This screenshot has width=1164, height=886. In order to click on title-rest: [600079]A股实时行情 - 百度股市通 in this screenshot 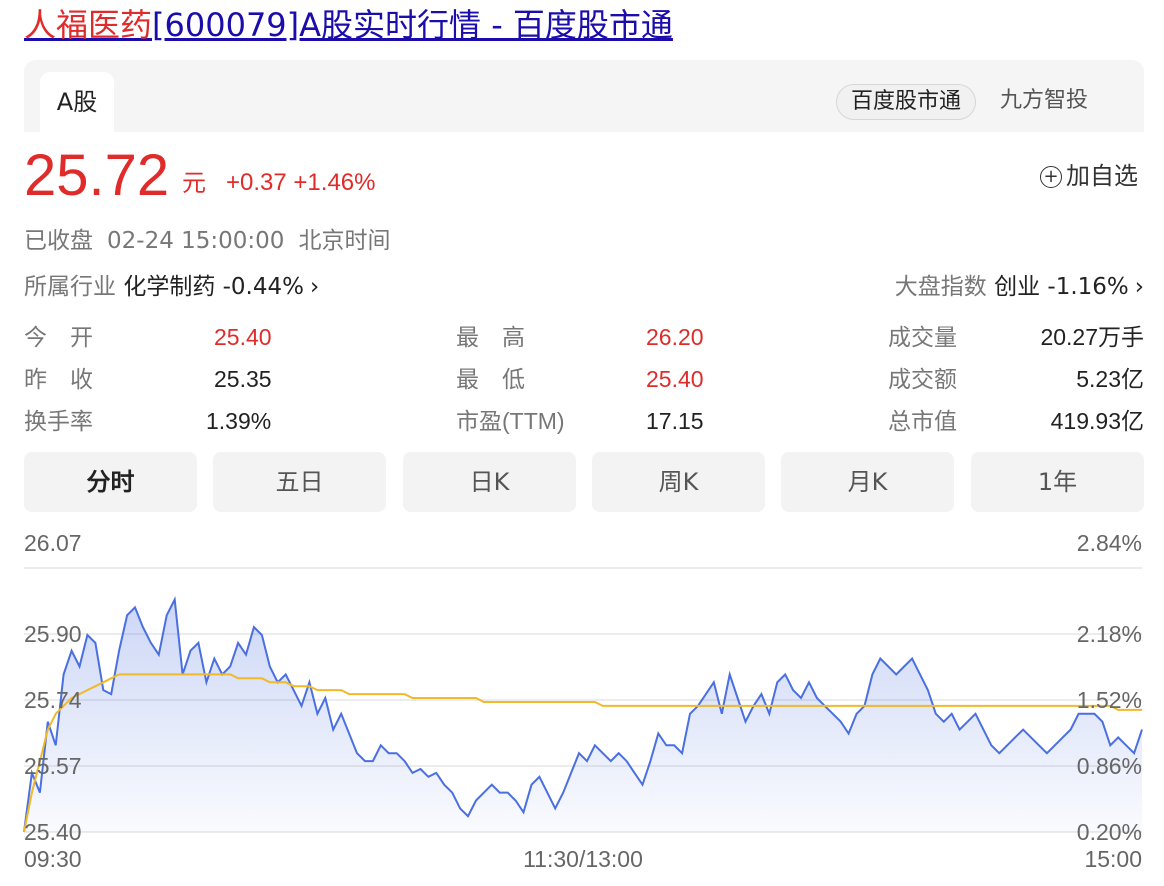, I will do `click(412, 25)`.